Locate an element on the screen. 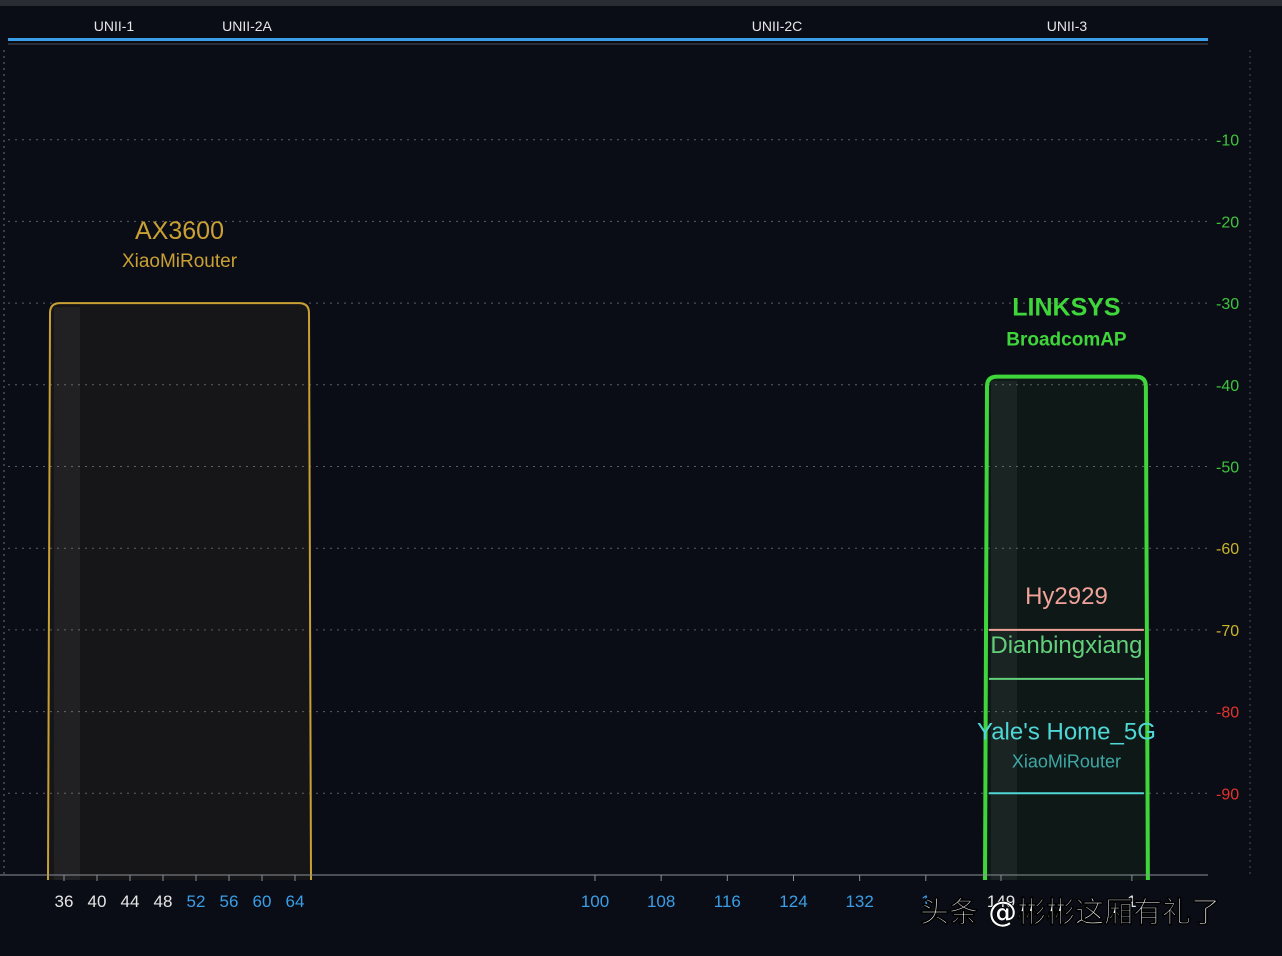 This screenshot has width=1282, height=956. x-tick-label: 132 is located at coordinates (859, 901).